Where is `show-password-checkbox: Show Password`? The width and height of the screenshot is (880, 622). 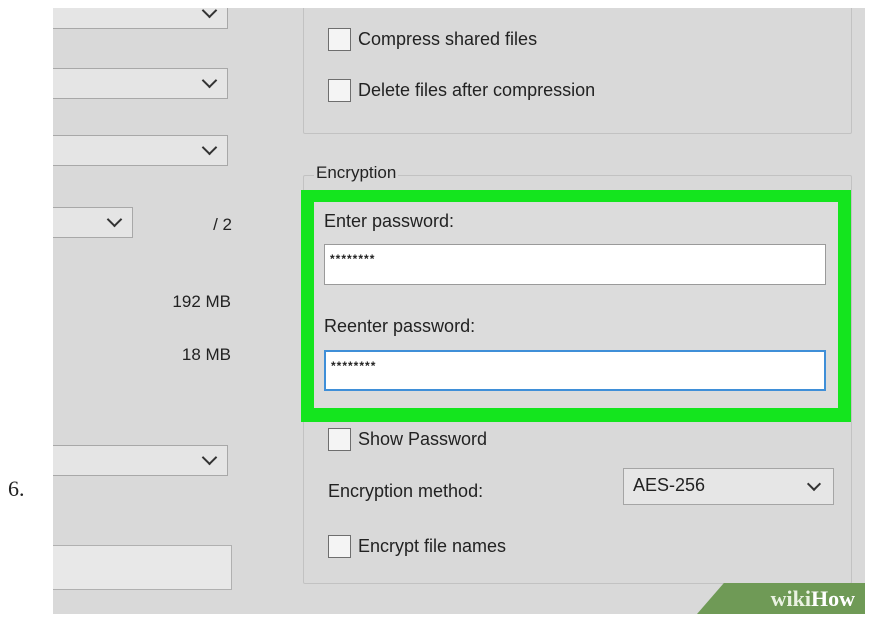 show-password-checkbox: Show Password is located at coordinates (407, 439).